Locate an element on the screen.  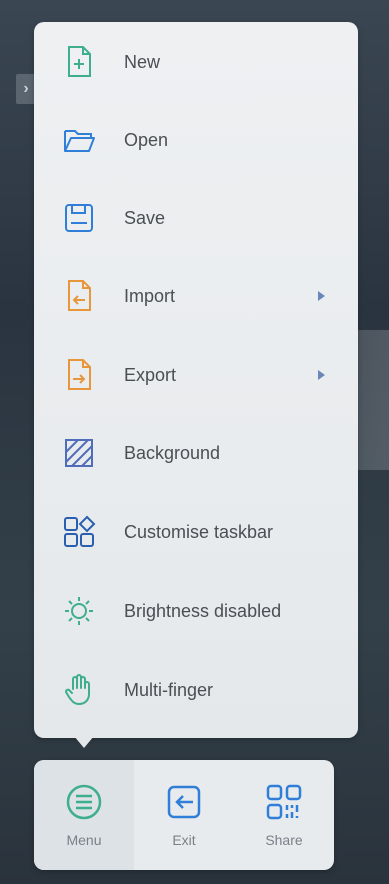
share-button-label: Share is located at coordinates (284, 840).